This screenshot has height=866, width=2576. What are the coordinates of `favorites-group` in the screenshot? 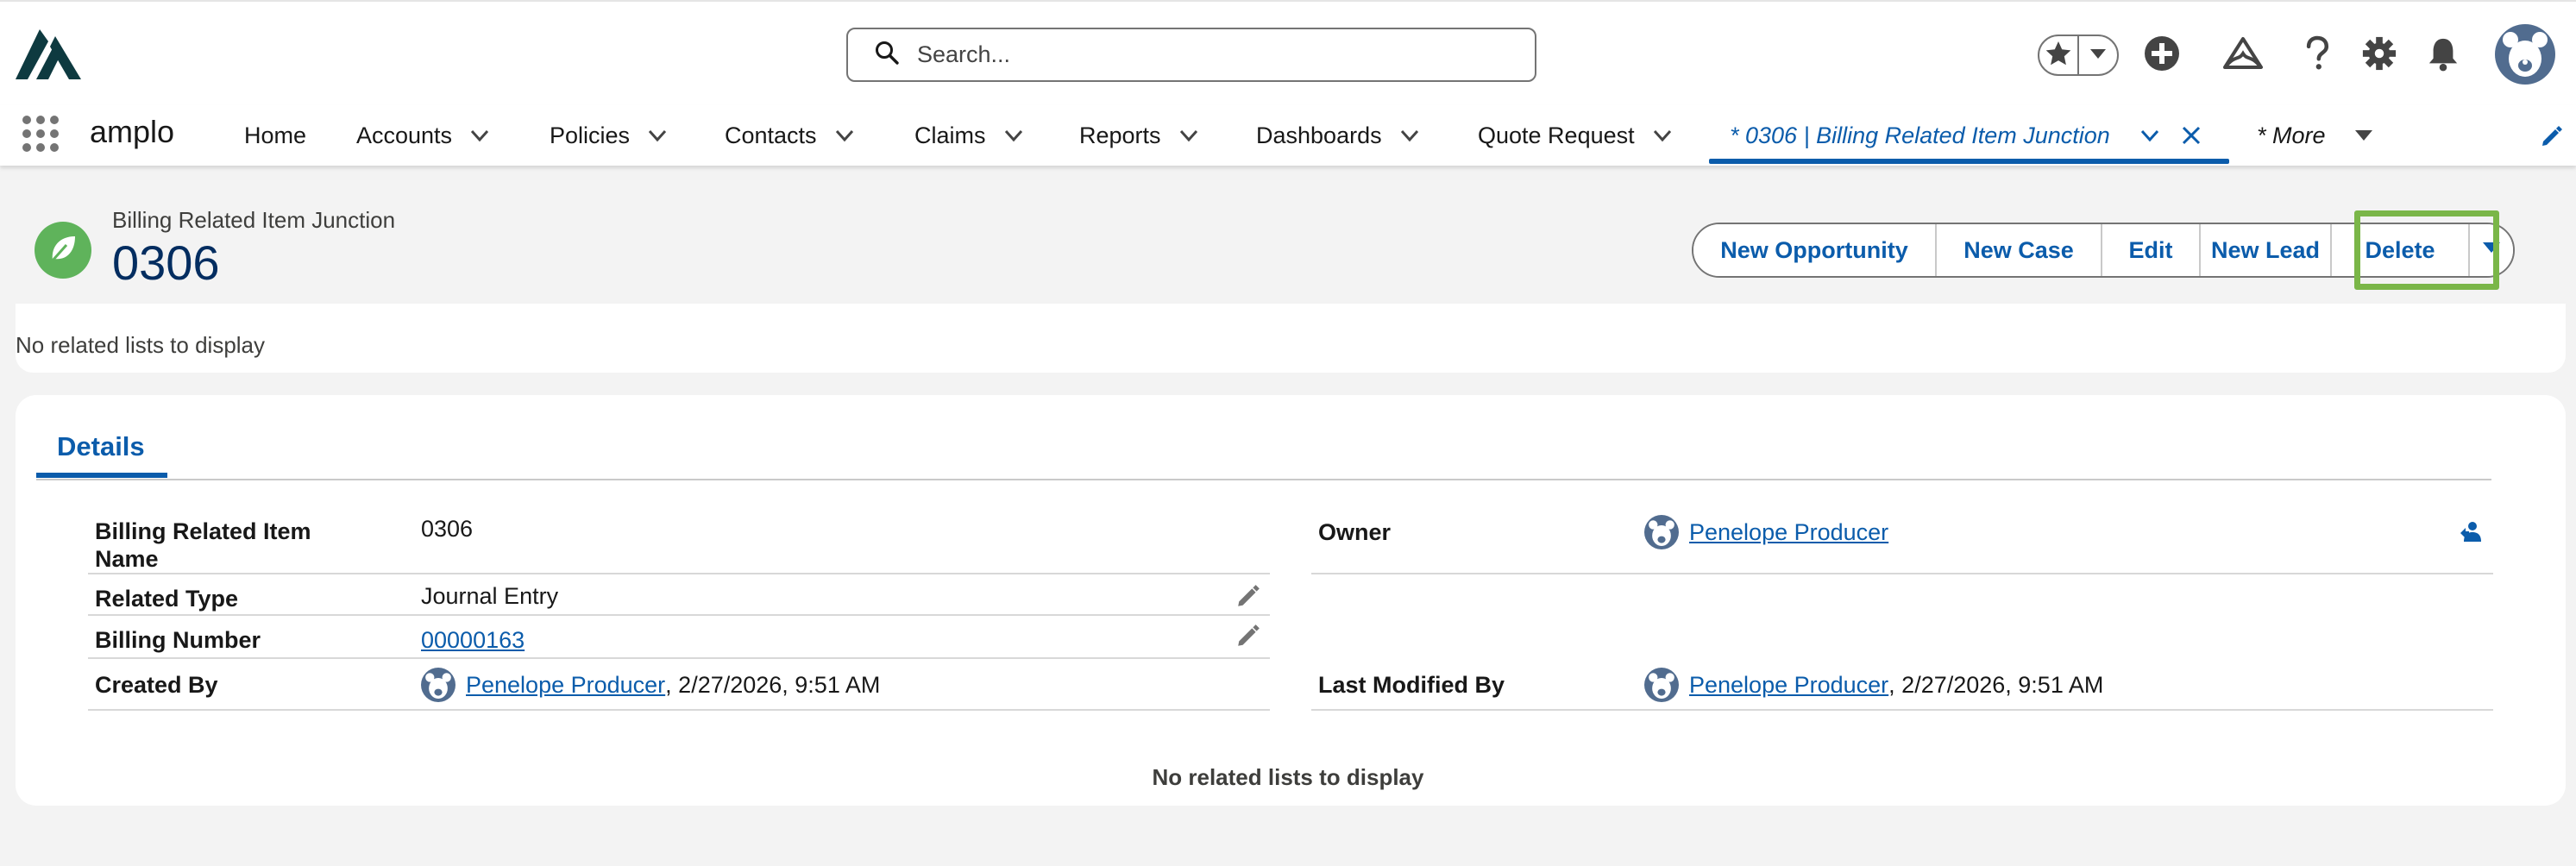 It's located at (2078, 56).